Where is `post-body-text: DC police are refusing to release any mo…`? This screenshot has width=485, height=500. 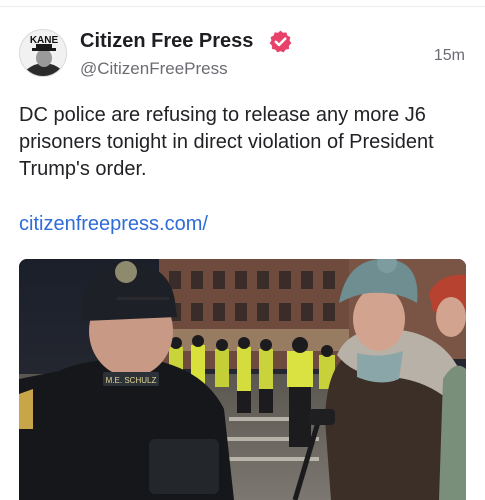
post-body-text: DC police are refusing to release any mo… is located at coordinates (226, 142).